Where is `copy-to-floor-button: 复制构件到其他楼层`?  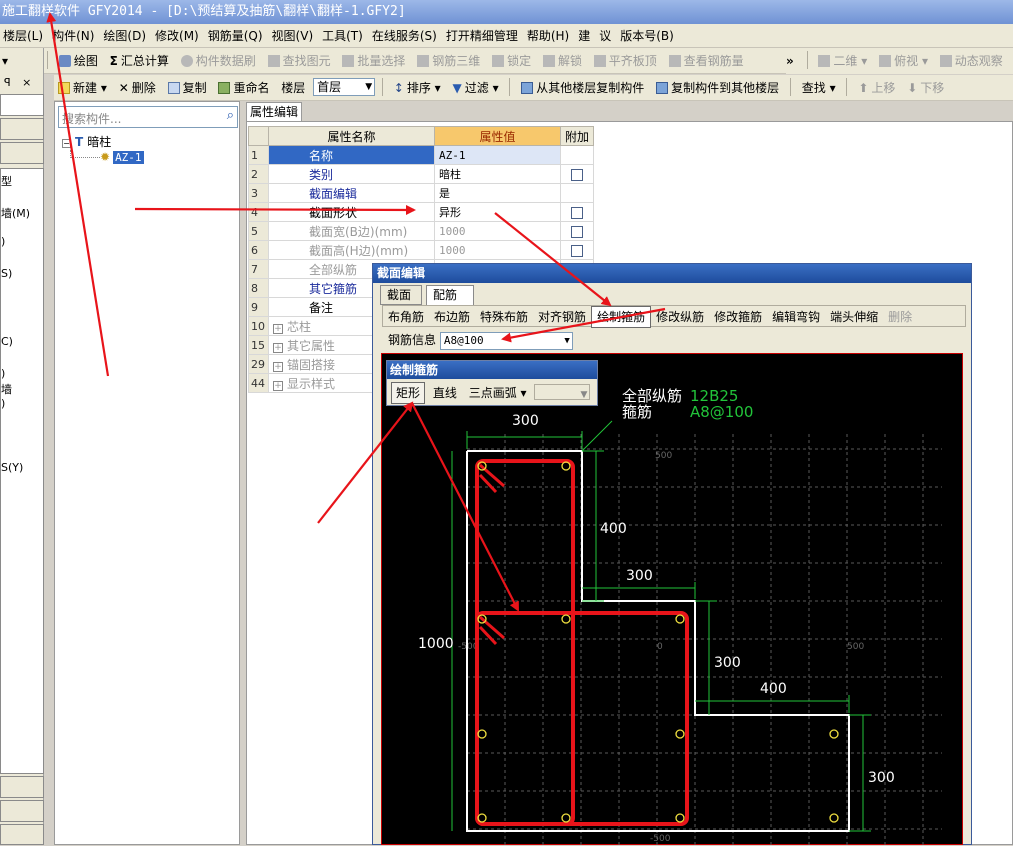
copy-to-floor-button: 复制构件到其他楼层 is located at coordinates (717, 88).